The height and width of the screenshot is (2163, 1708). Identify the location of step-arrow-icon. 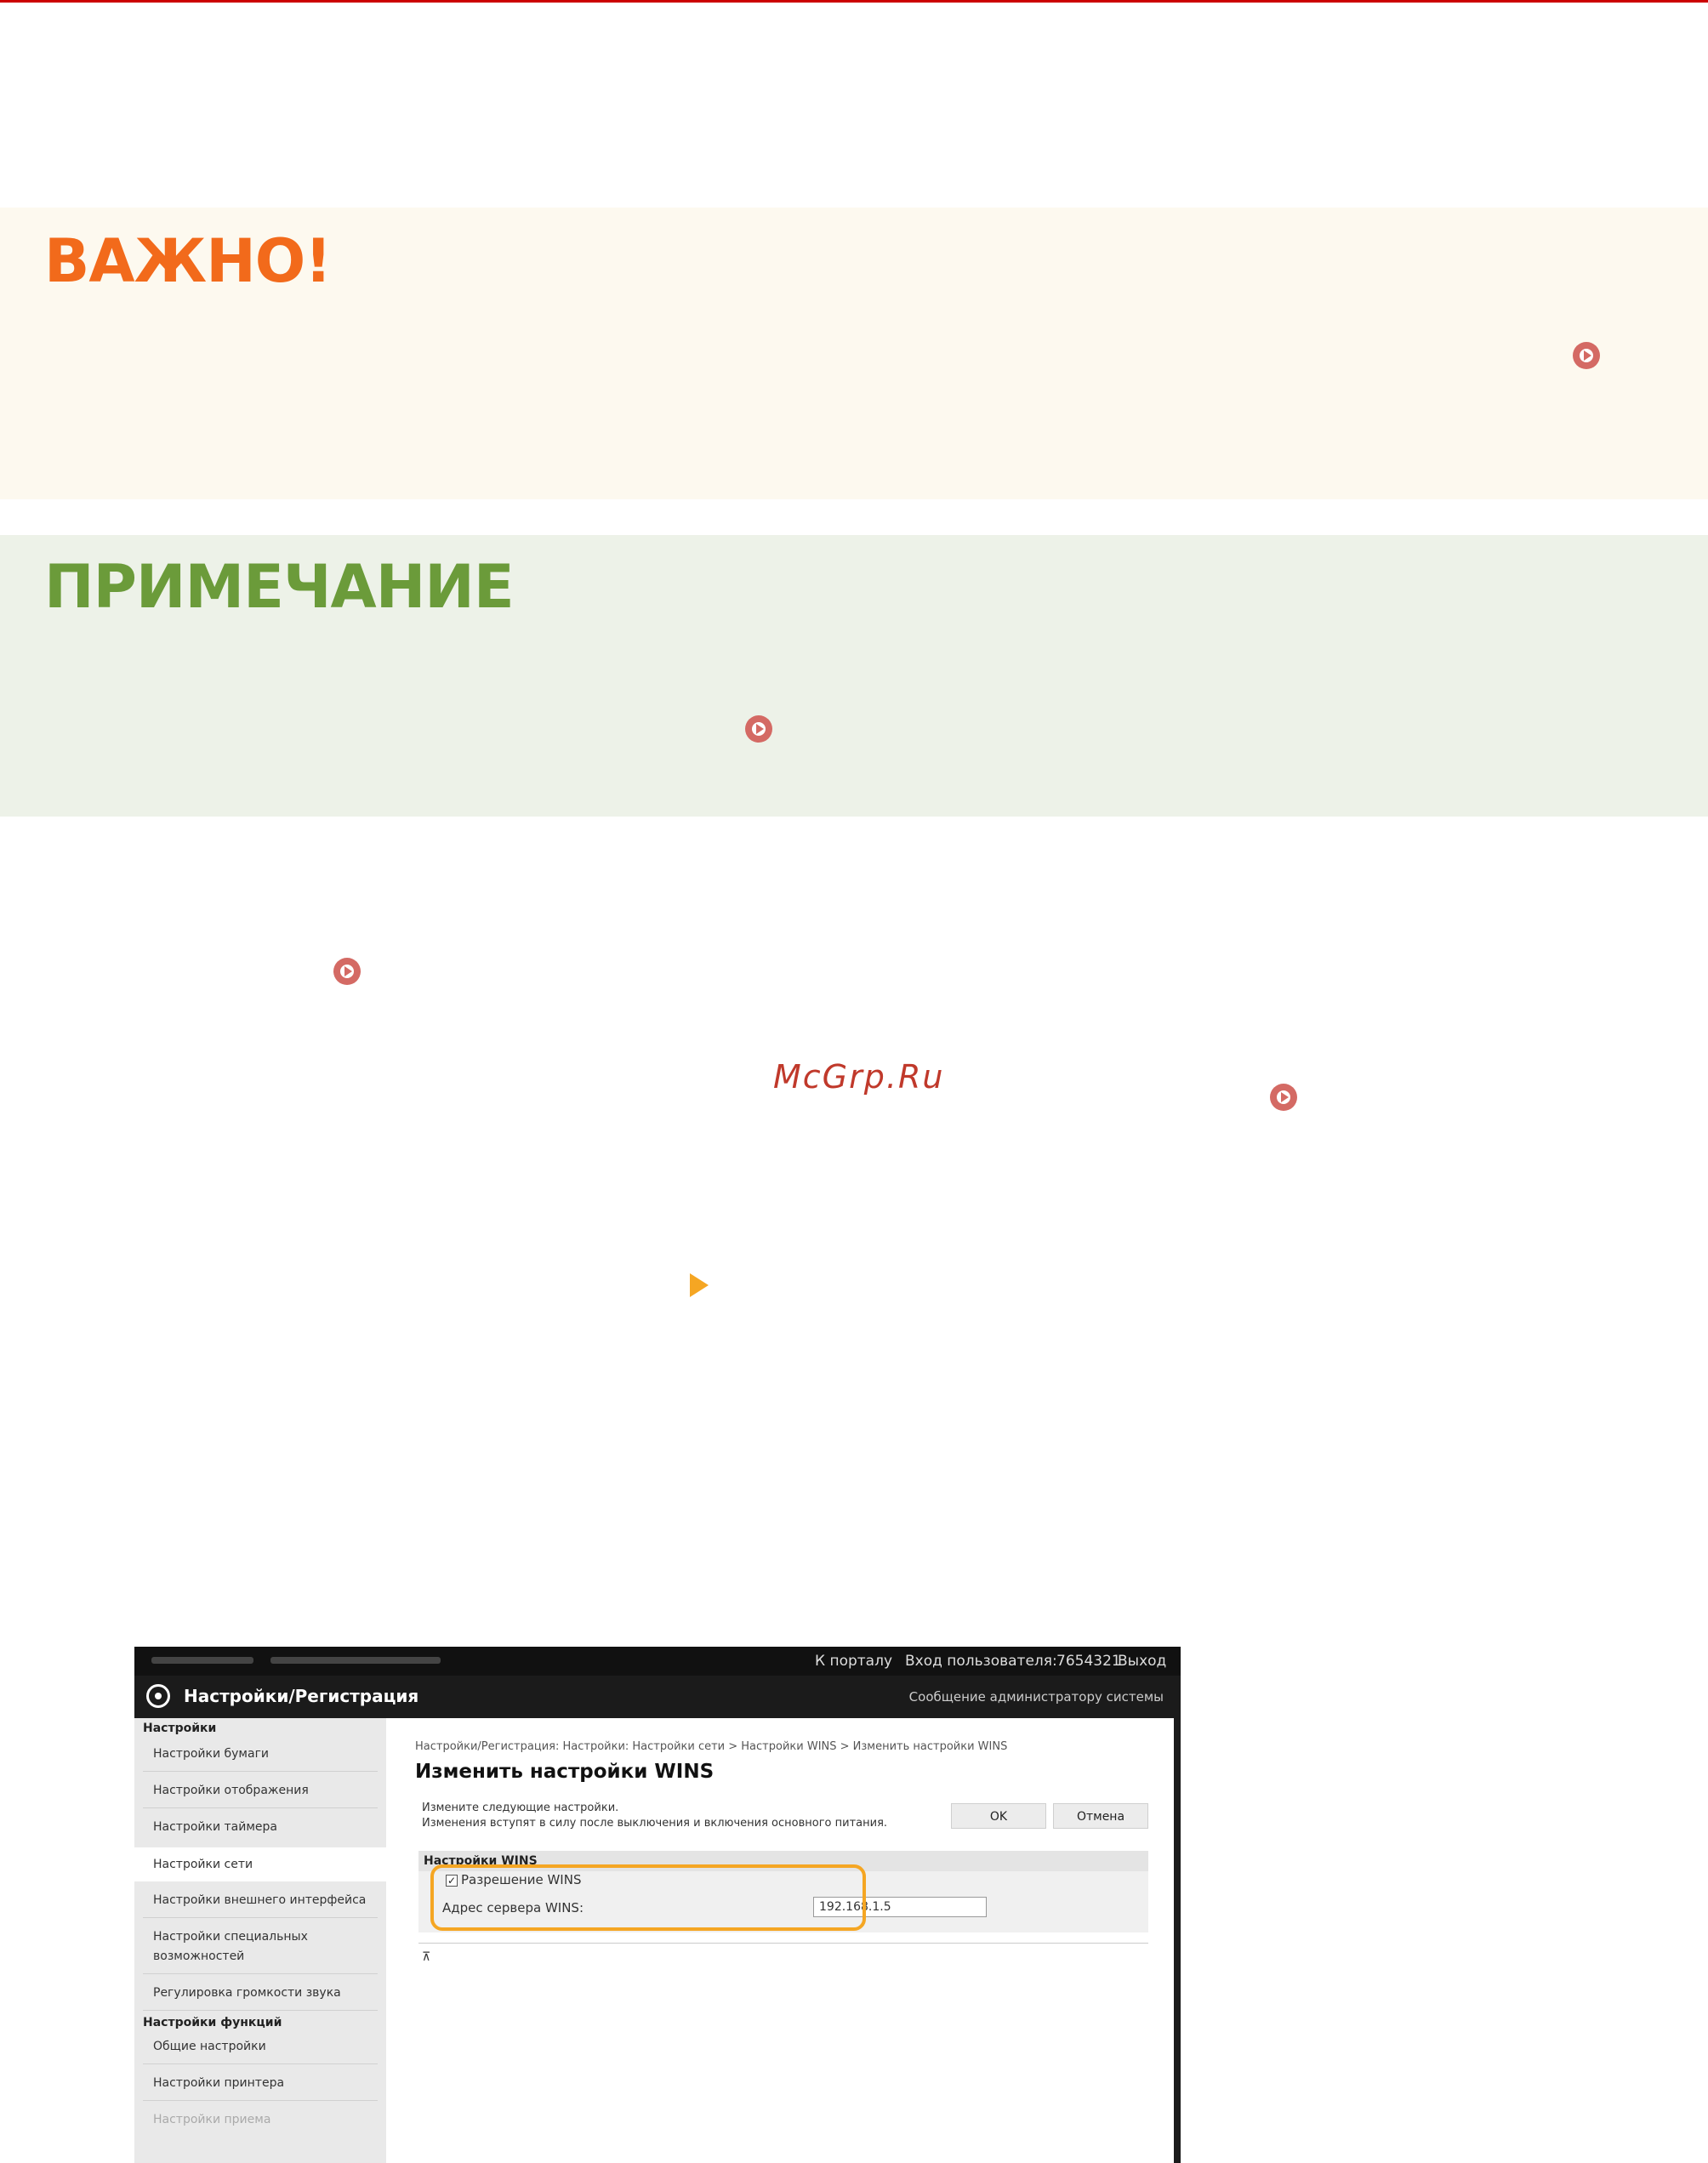
(699, 1285).